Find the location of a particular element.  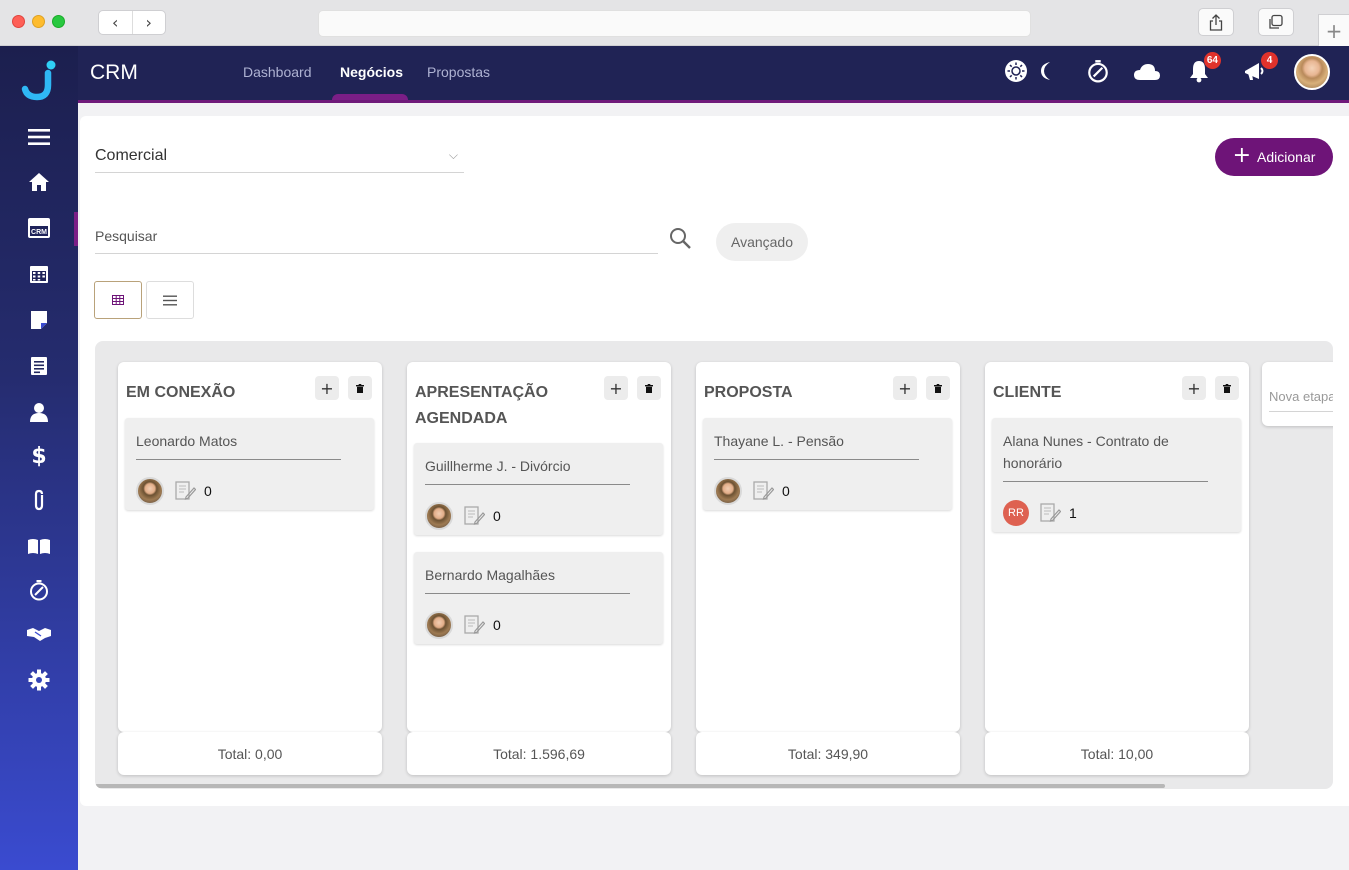

deal-card: Bernardo Magalhães 0 is located at coordinates (538, 598).